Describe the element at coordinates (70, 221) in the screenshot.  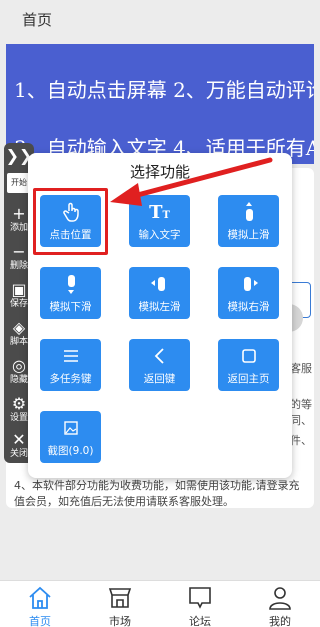
I see `highlight-box` at that location.